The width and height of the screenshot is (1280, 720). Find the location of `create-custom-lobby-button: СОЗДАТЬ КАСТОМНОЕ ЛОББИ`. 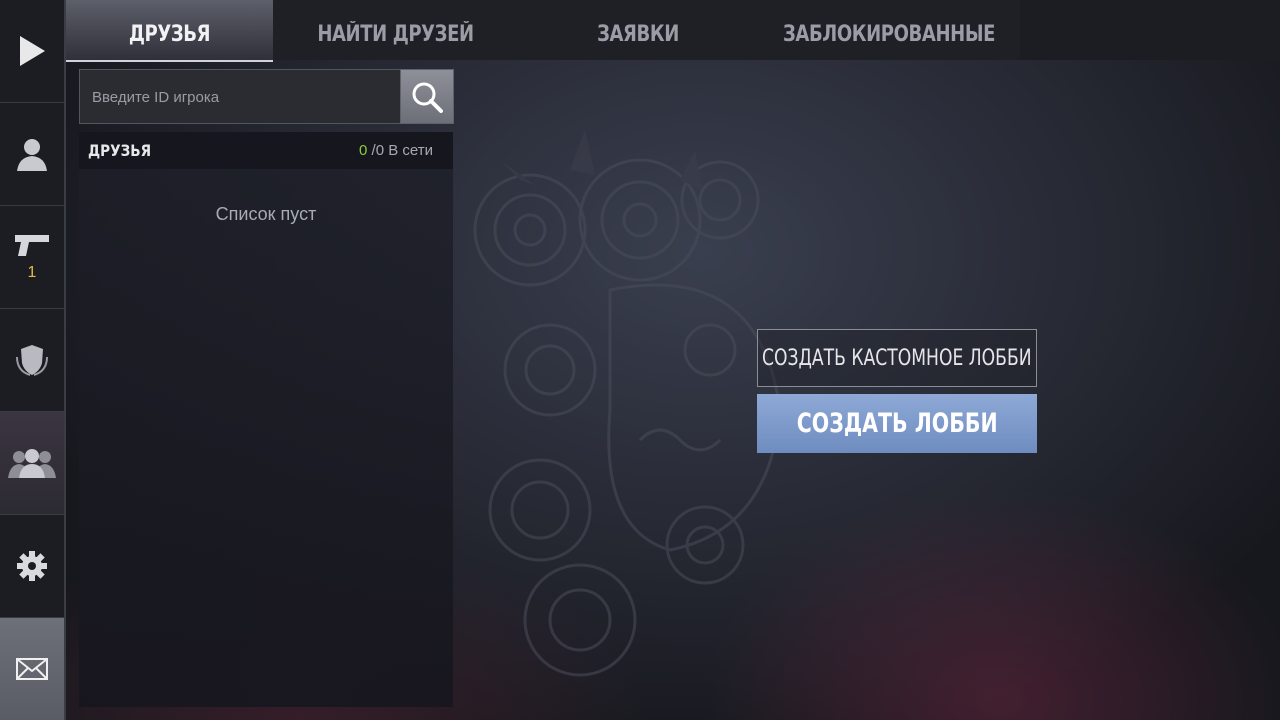

create-custom-lobby-button: СОЗДАТЬ КАСТОМНОЕ ЛОББИ is located at coordinates (897, 358).